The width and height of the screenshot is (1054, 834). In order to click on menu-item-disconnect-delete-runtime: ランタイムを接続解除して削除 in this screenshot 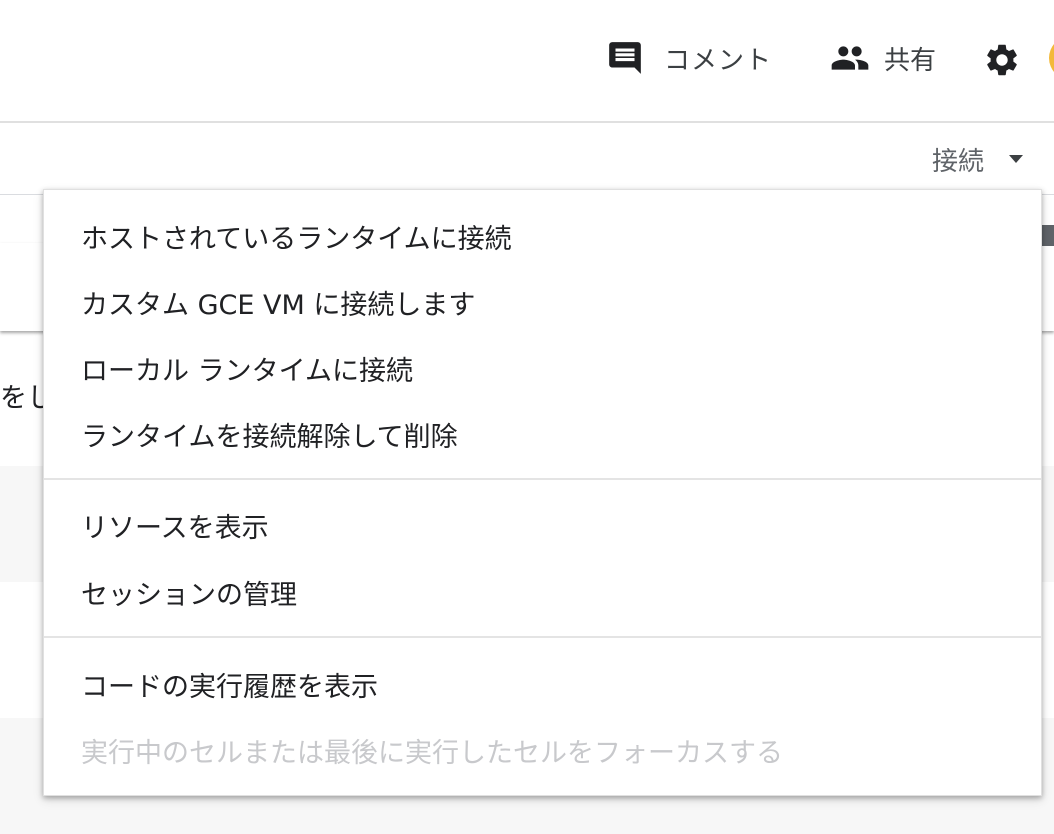, I will do `click(542, 434)`.